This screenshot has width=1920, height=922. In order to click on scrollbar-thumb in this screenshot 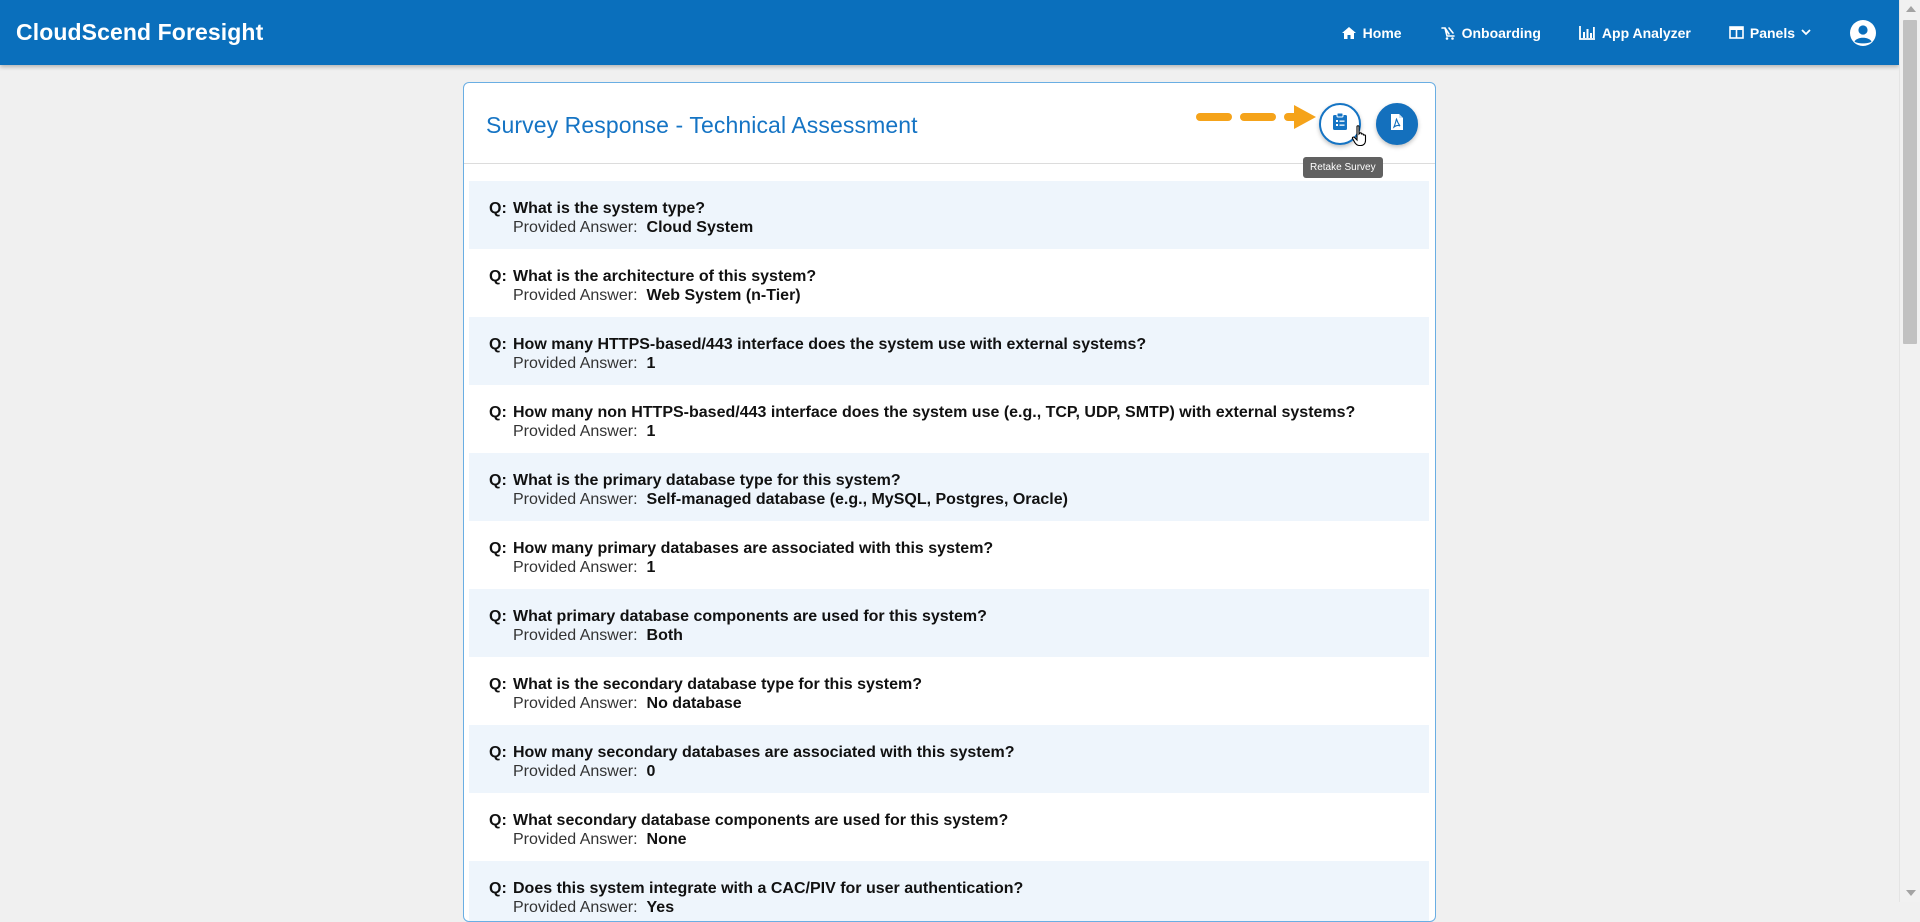, I will do `click(1910, 182)`.